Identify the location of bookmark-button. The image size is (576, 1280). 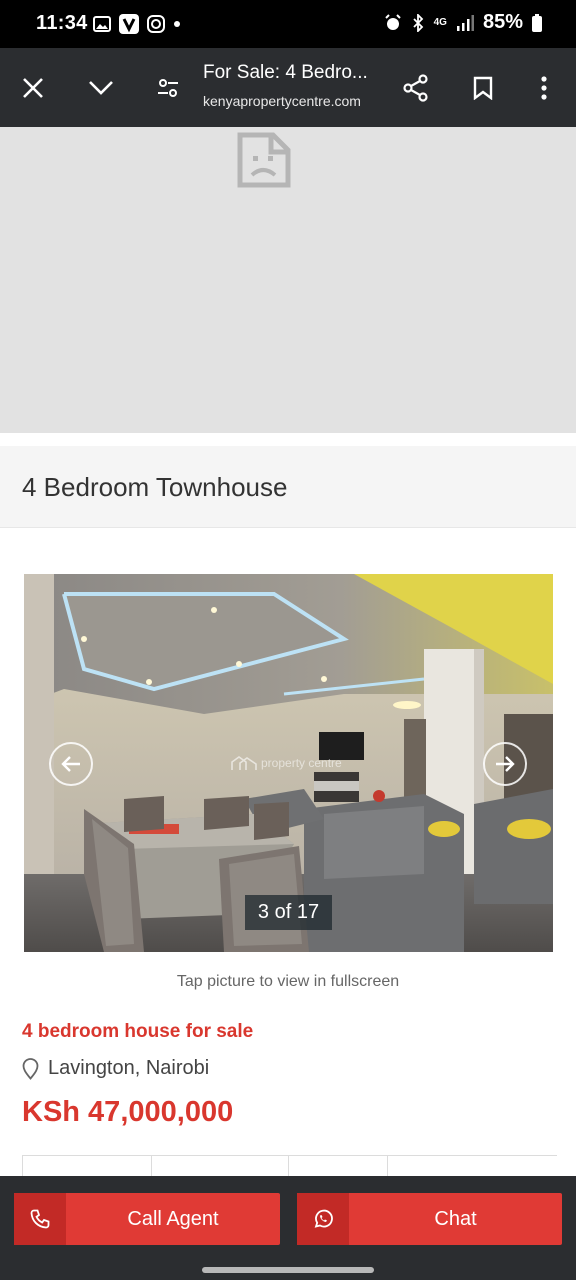
(483, 88).